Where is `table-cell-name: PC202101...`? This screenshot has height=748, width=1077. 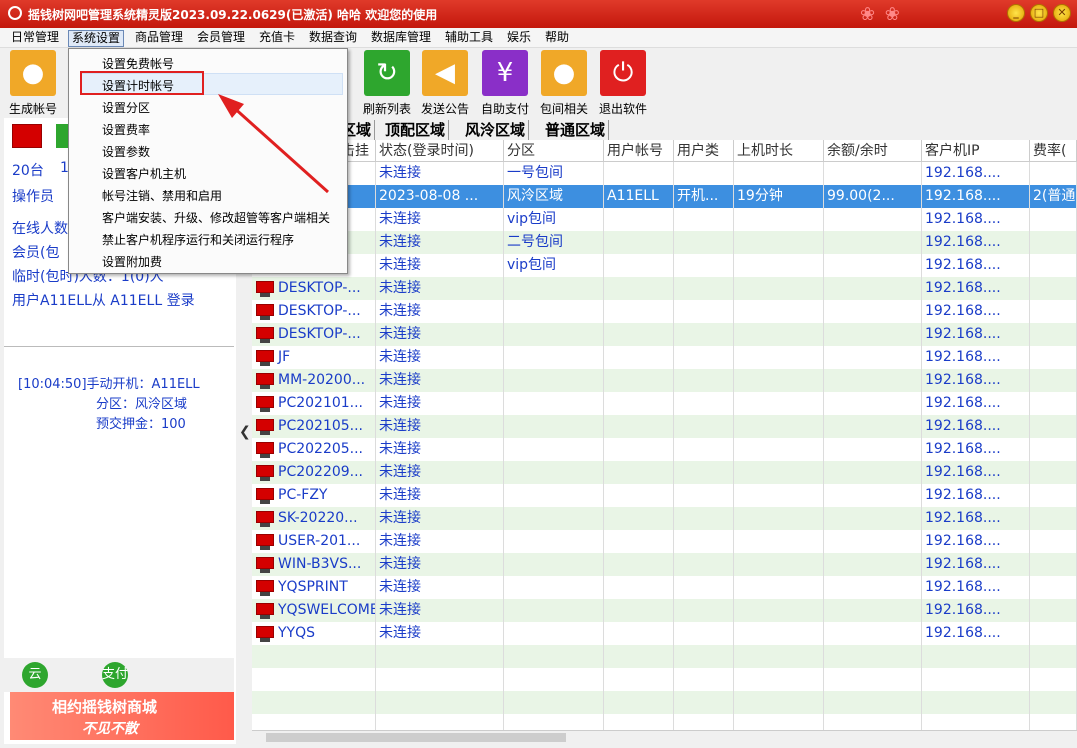 table-cell-name: PC202101... is located at coordinates (314, 403).